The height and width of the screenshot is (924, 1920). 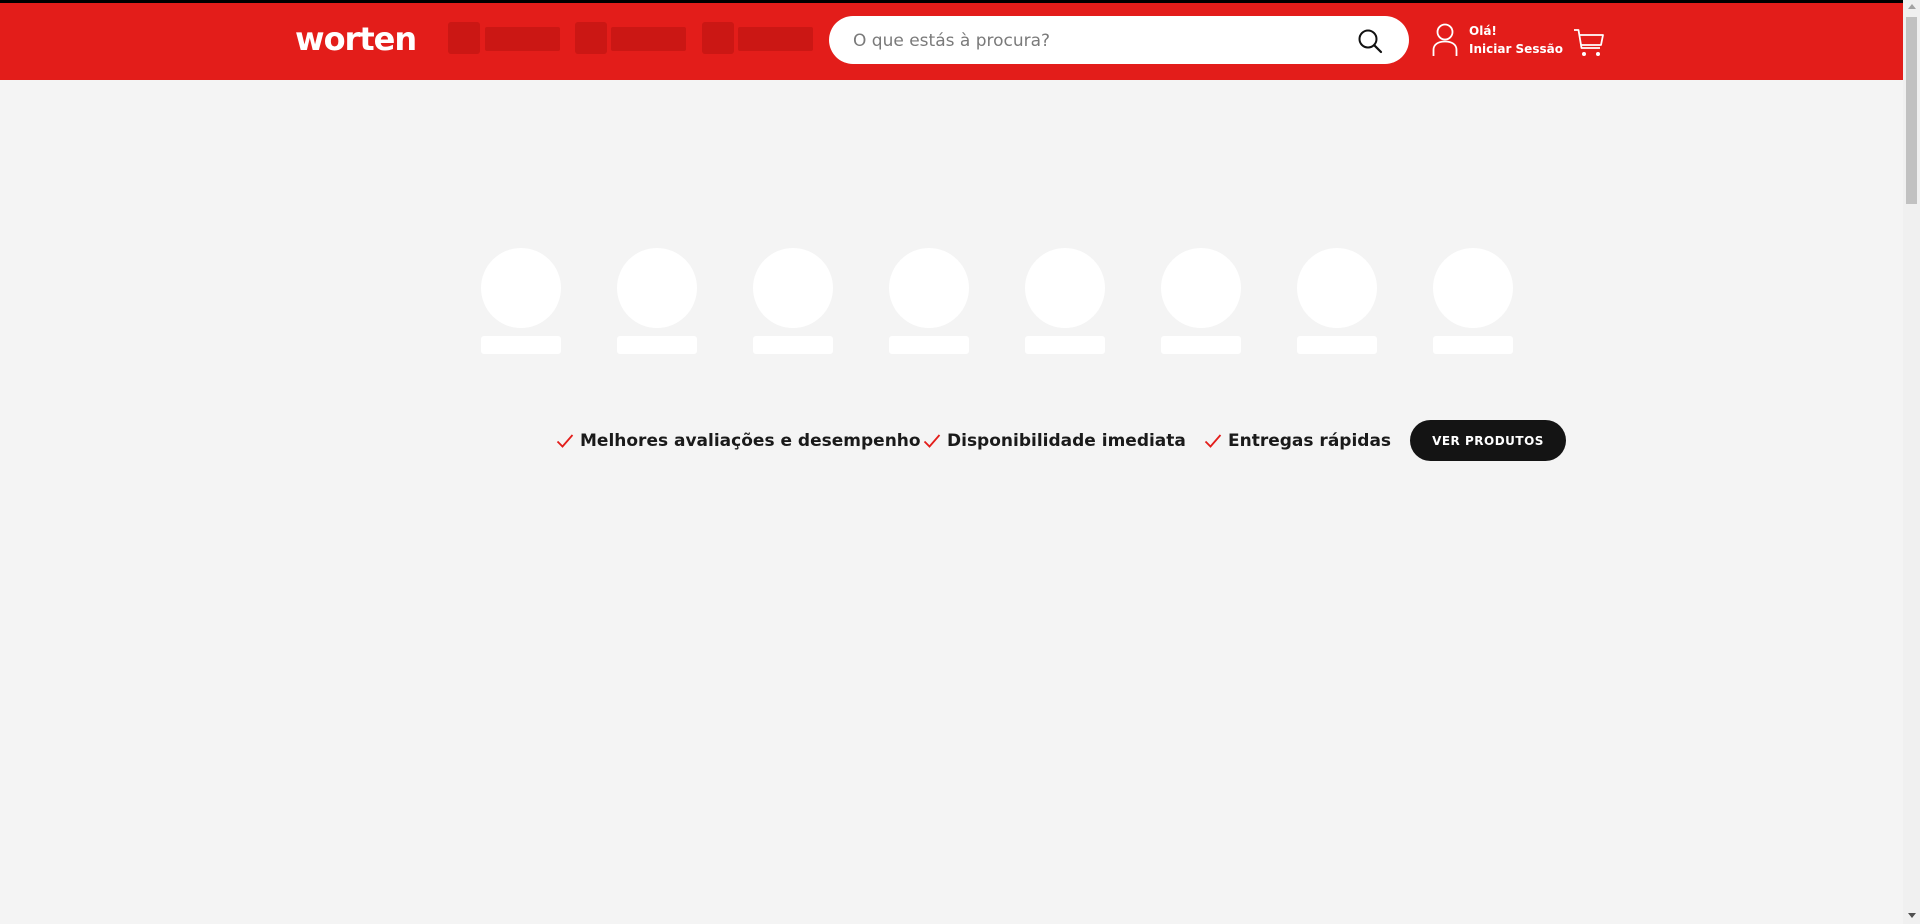 I want to click on benefit-label: Disponibilidade imediata, so click(x=1066, y=441).